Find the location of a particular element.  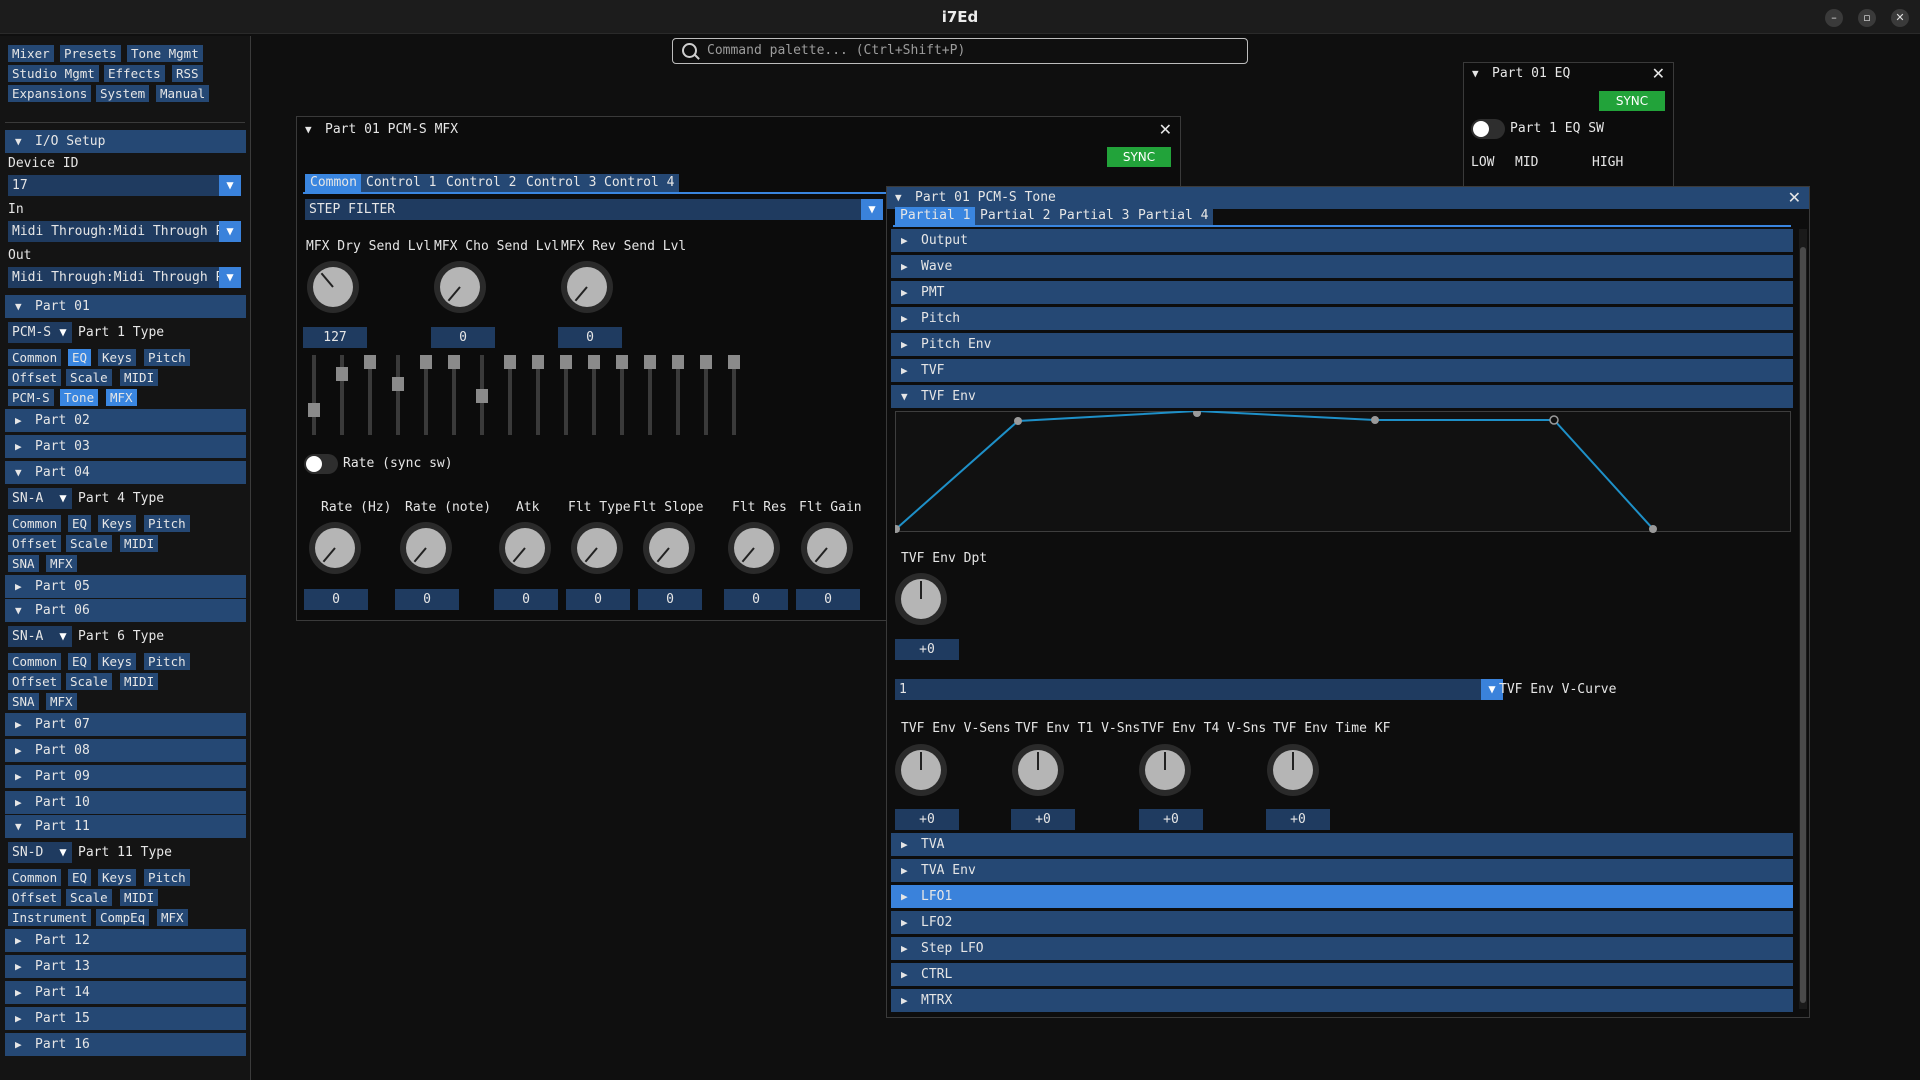

part-11-offset-button: Offset is located at coordinates (35, 897).